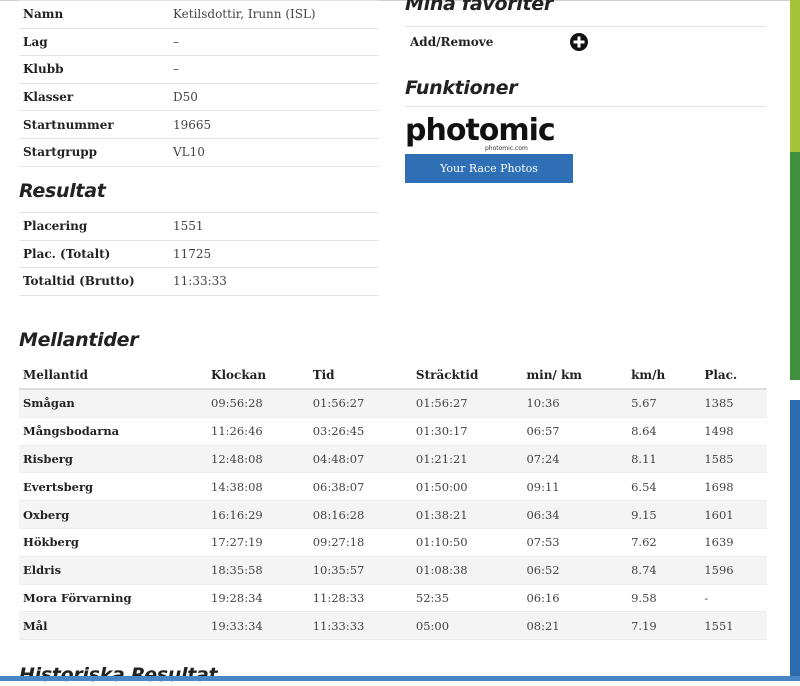 This screenshot has height=686, width=800. What do you see at coordinates (575, 626) in the screenshot?
I see `split-cell: 08:21` at bounding box center [575, 626].